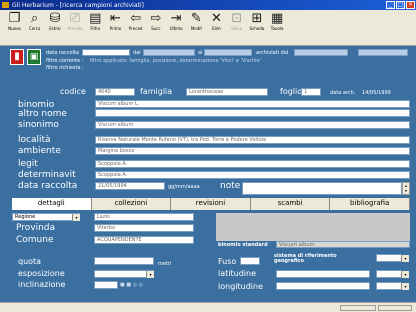 Image resolution: width=416 pixels, height=312 pixels. I want to click on esposizione-label: esposizione, so click(41, 273).